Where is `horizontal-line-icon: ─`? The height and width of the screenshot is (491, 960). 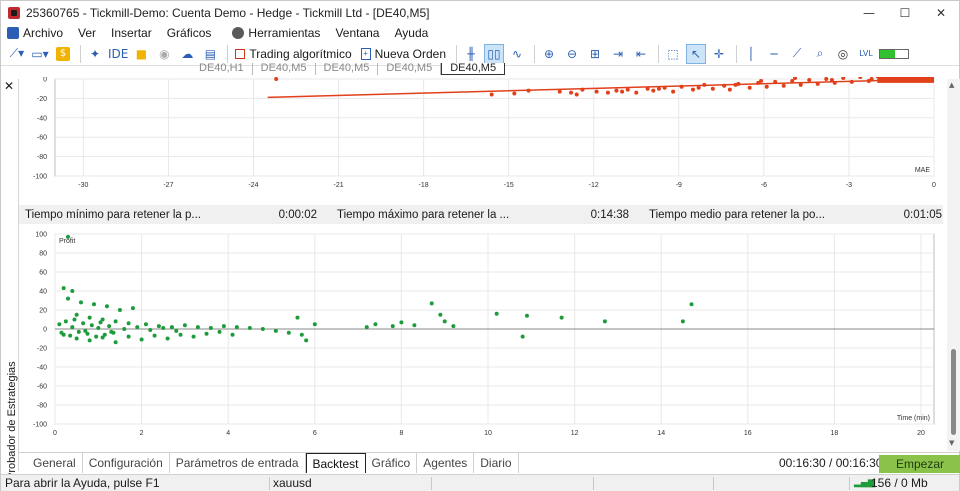 horizontal-line-icon: ─ is located at coordinates (774, 54).